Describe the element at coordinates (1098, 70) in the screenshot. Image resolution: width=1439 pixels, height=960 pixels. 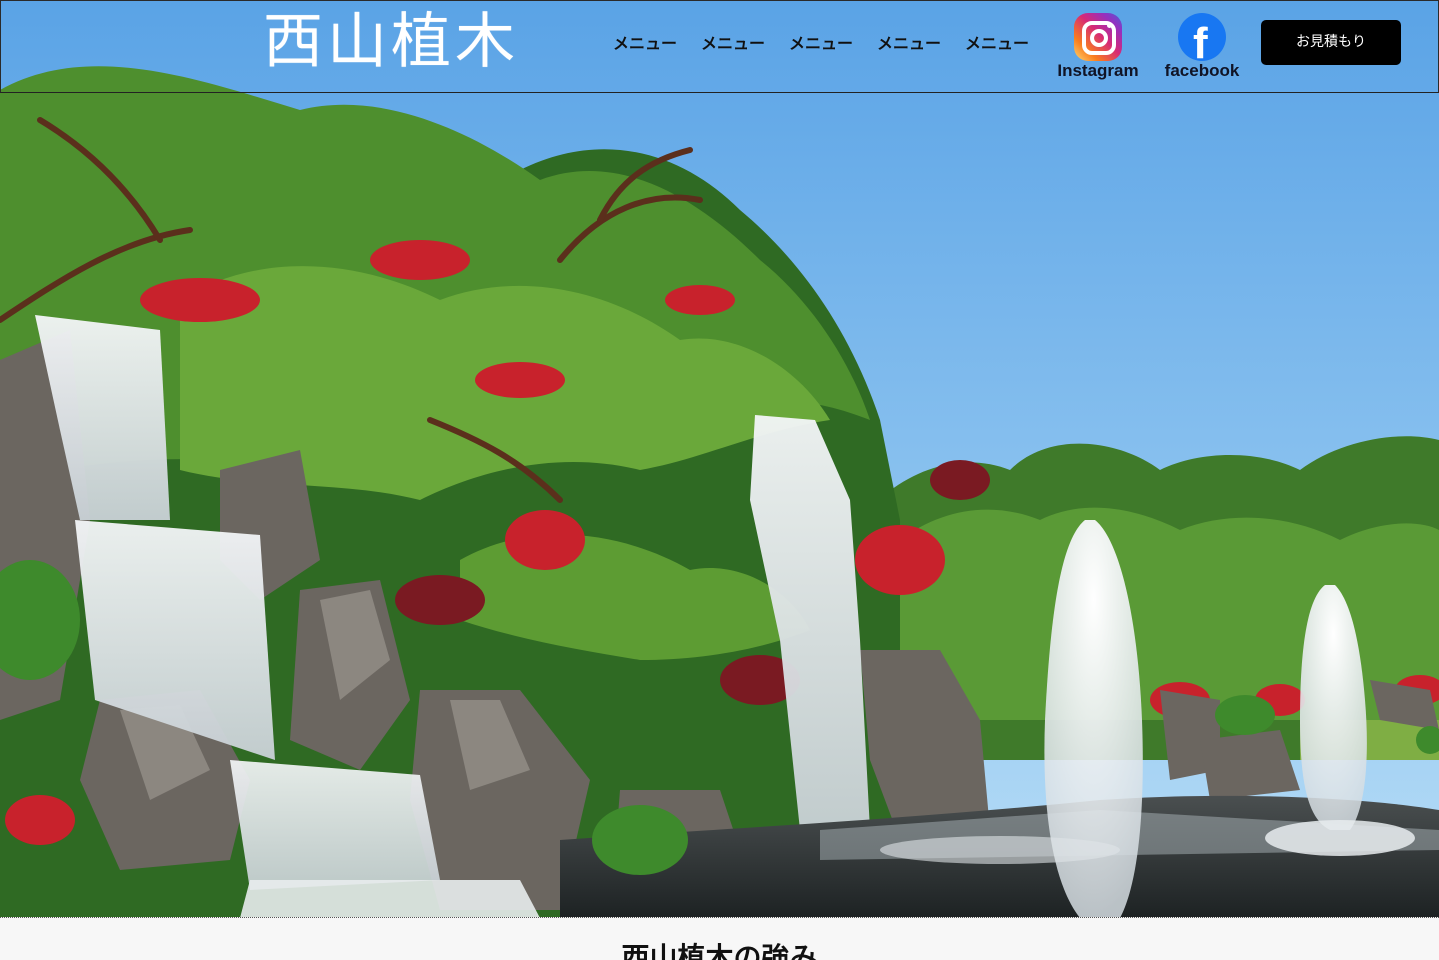
I see `instagram-label: Instagram` at that location.